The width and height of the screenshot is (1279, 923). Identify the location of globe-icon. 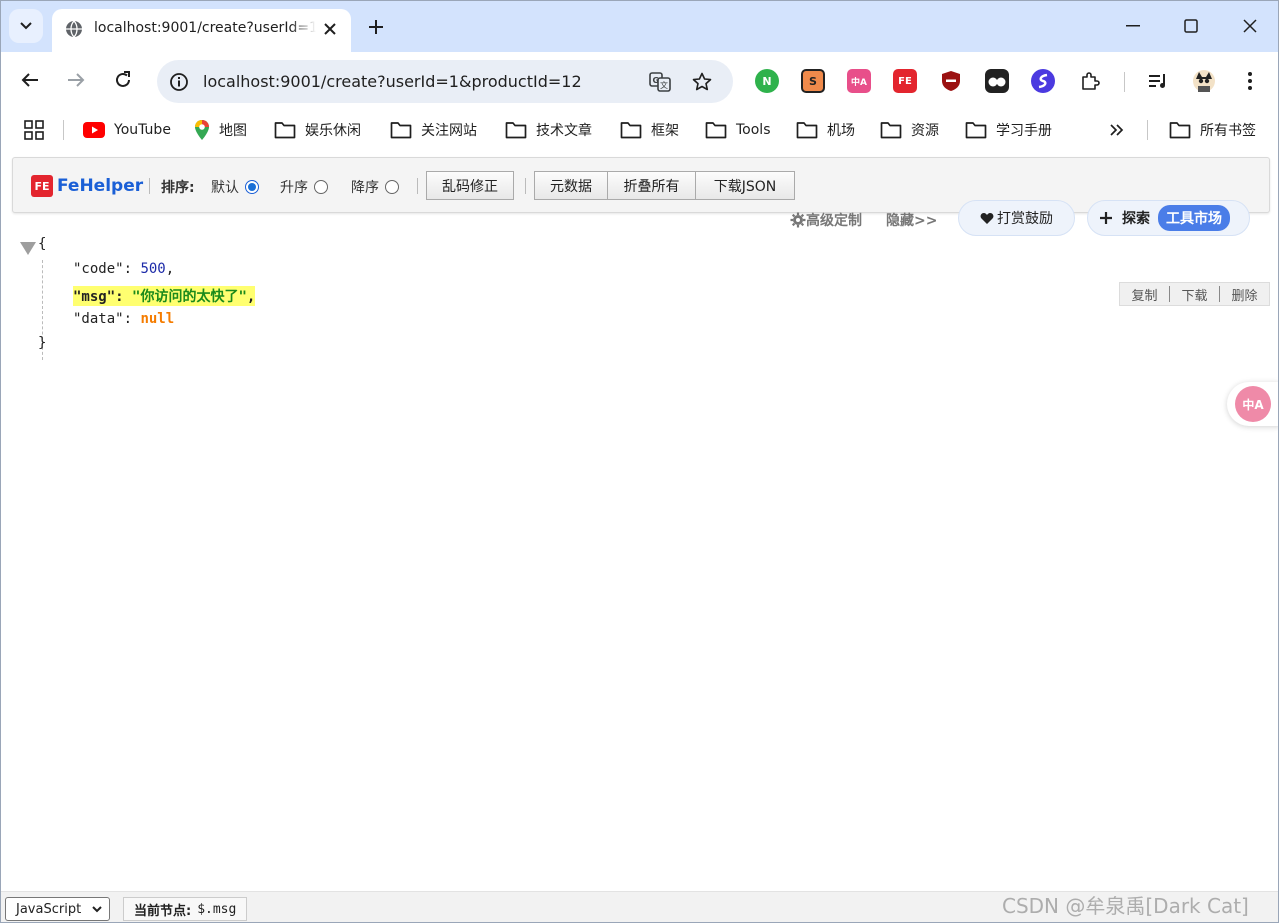
(74, 31).